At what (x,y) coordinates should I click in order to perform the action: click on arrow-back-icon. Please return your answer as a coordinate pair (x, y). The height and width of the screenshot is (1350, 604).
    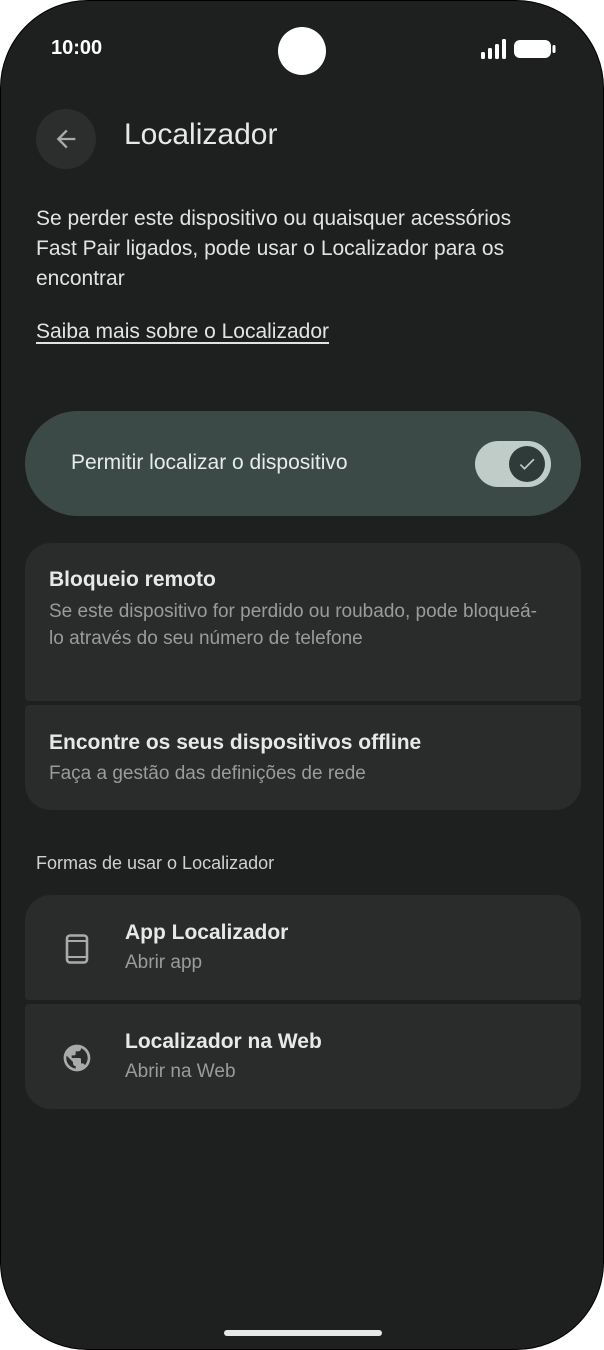
    Looking at the image, I should click on (66, 139).